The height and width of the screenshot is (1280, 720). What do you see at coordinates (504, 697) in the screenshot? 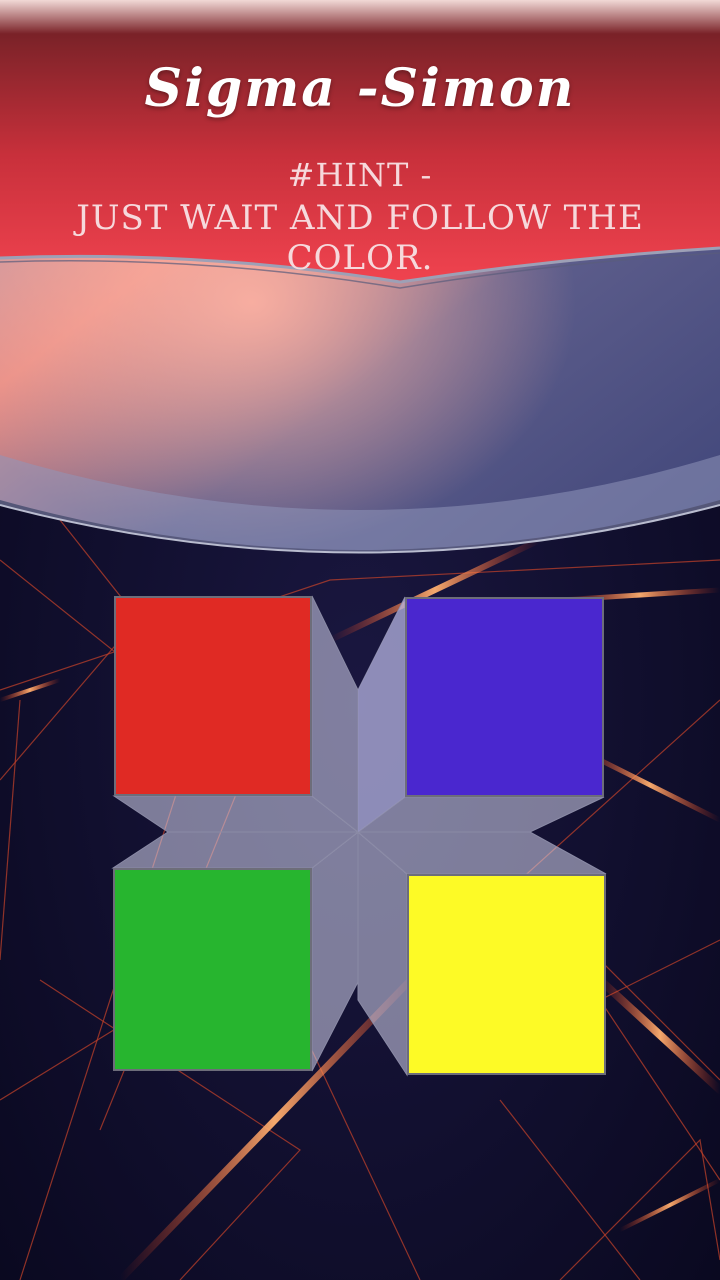
I see `blue-pad-button` at bounding box center [504, 697].